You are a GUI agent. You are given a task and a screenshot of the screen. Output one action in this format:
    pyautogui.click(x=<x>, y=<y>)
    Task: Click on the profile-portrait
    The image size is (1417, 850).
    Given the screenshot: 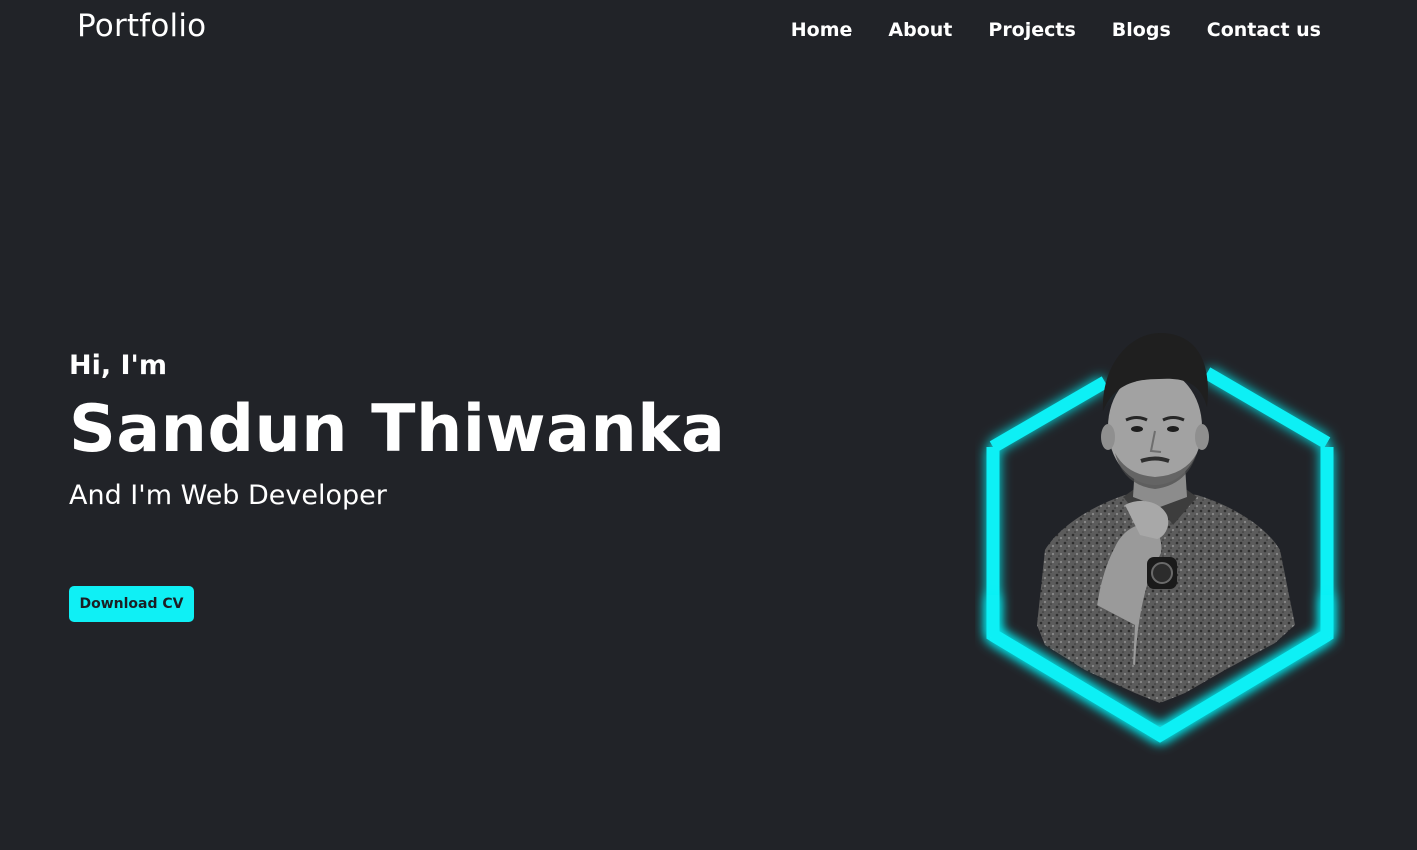 What is the action you would take?
    pyautogui.click(x=1160, y=545)
    